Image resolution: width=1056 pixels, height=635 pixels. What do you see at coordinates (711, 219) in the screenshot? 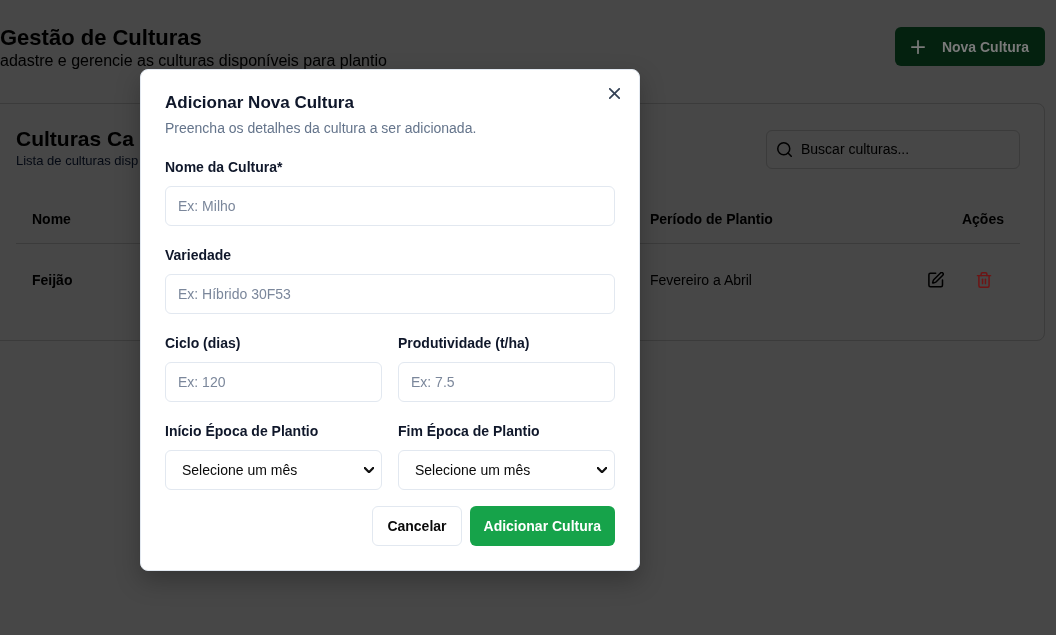
I see `column-header: Período de Plantio` at bounding box center [711, 219].